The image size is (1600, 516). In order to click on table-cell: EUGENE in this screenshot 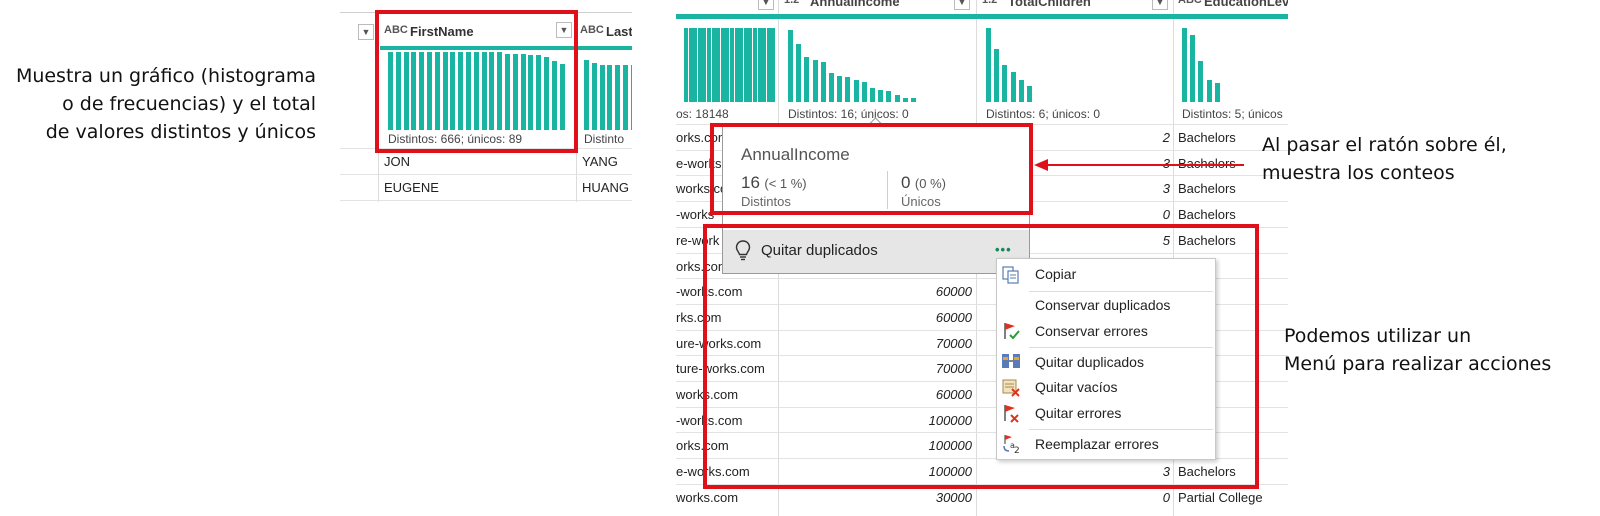, I will do `click(411, 187)`.